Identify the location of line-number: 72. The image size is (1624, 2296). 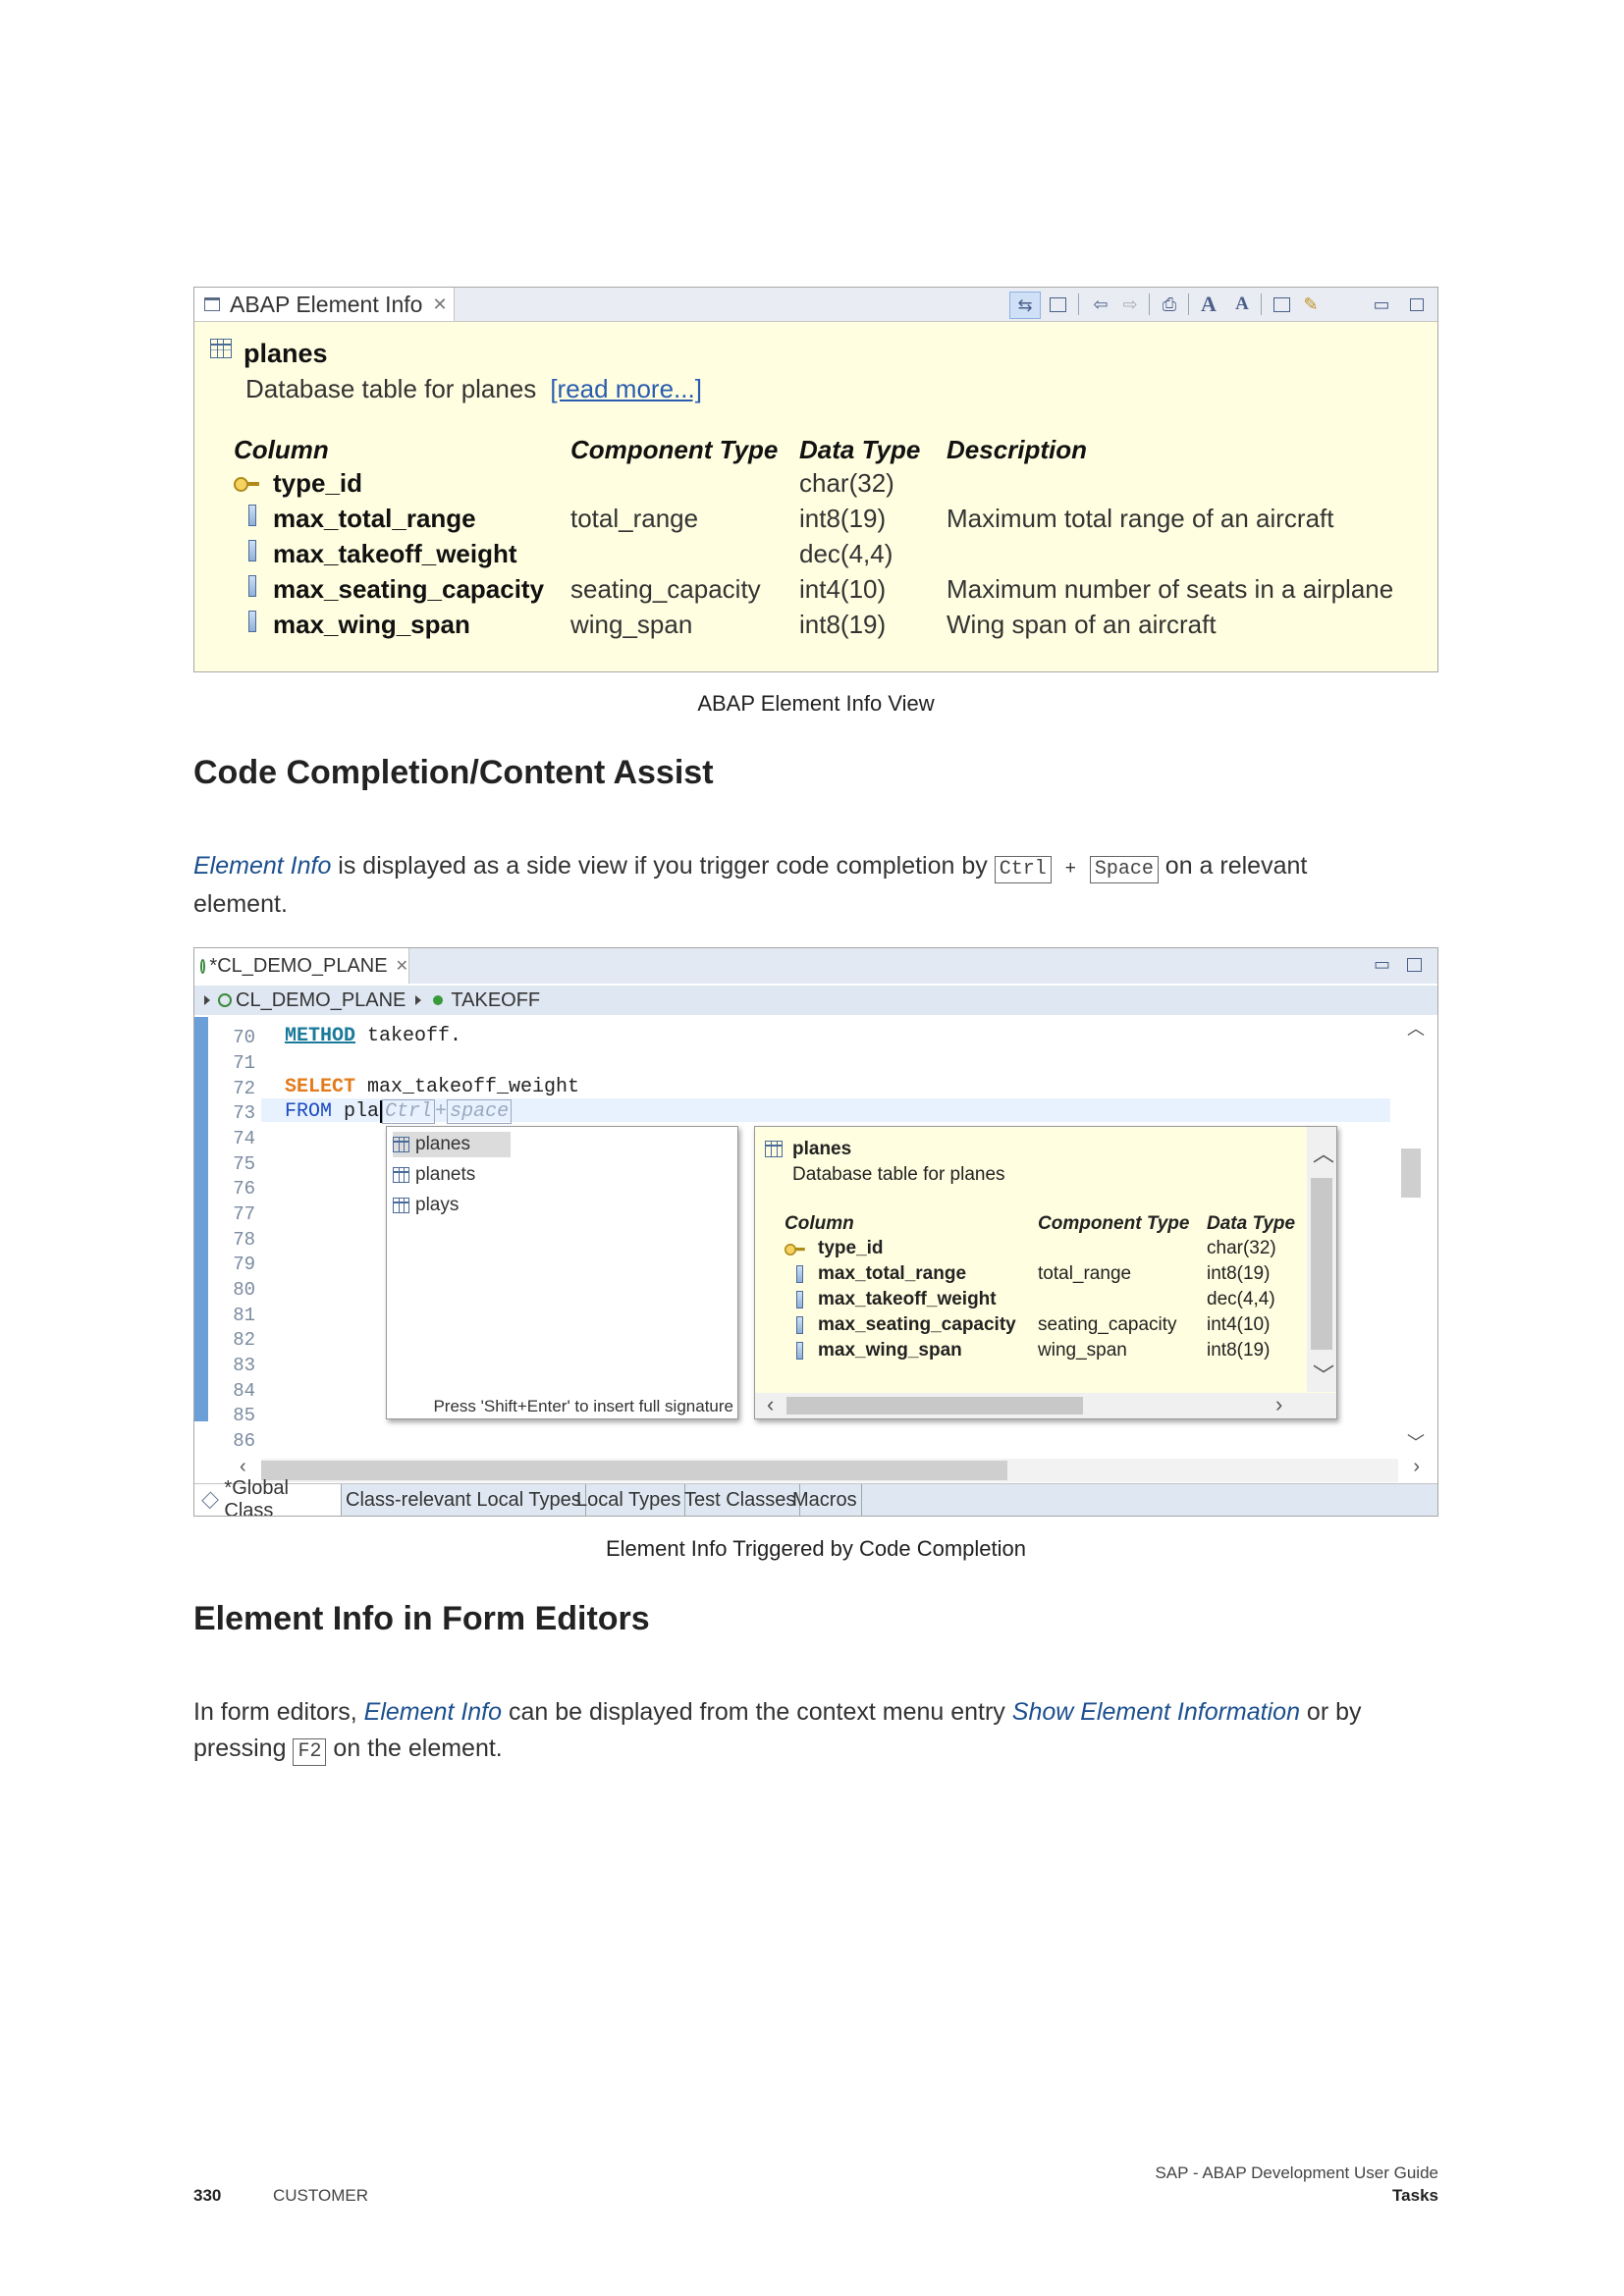
(244, 1088).